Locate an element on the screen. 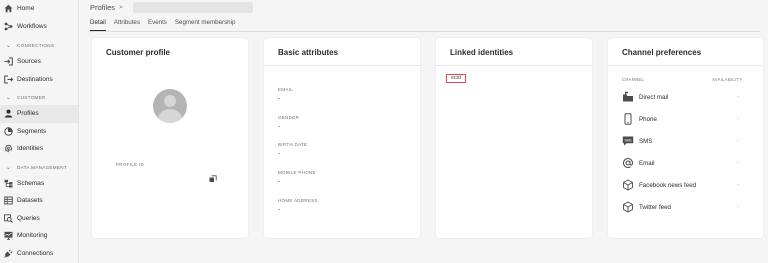 This screenshot has width=768, height=263. breadcrumb-current-placeholder is located at coordinates (192, 7).